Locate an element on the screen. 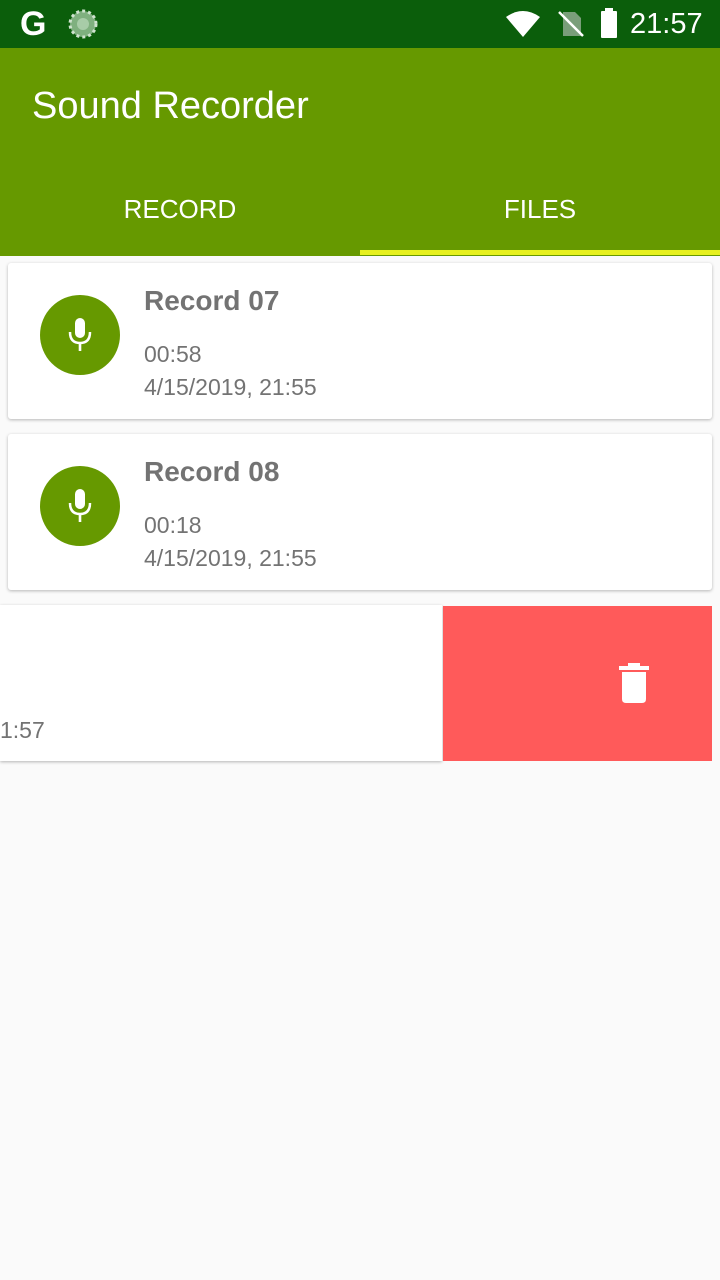 The width and height of the screenshot is (720, 1280). recording-duration: 00:58 is located at coordinates (173, 354).